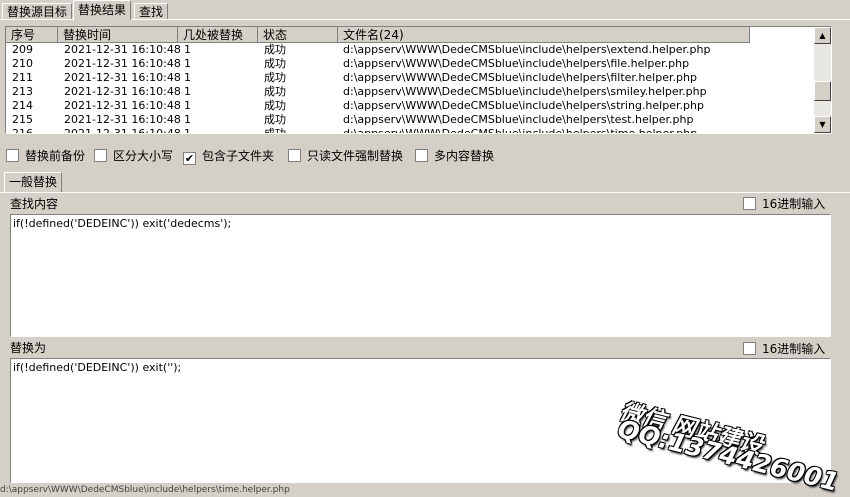  I want to click on column-header-status: 状态, so click(298, 35).